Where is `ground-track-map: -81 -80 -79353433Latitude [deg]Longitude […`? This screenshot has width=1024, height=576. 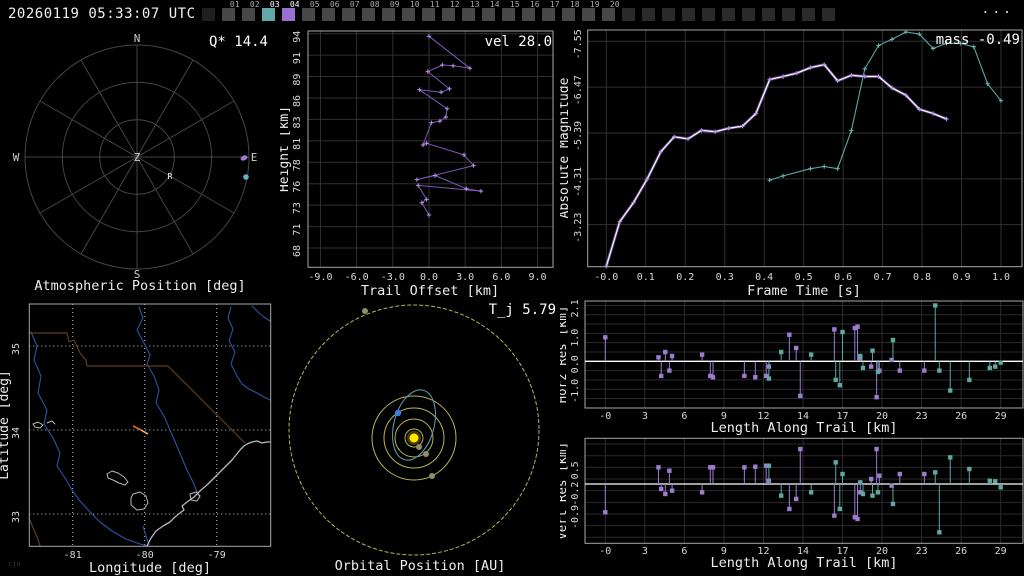
ground-track-map: -81 -80 -79353433Latitude [deg]Longitude [… is located at coordinates (136, 439).